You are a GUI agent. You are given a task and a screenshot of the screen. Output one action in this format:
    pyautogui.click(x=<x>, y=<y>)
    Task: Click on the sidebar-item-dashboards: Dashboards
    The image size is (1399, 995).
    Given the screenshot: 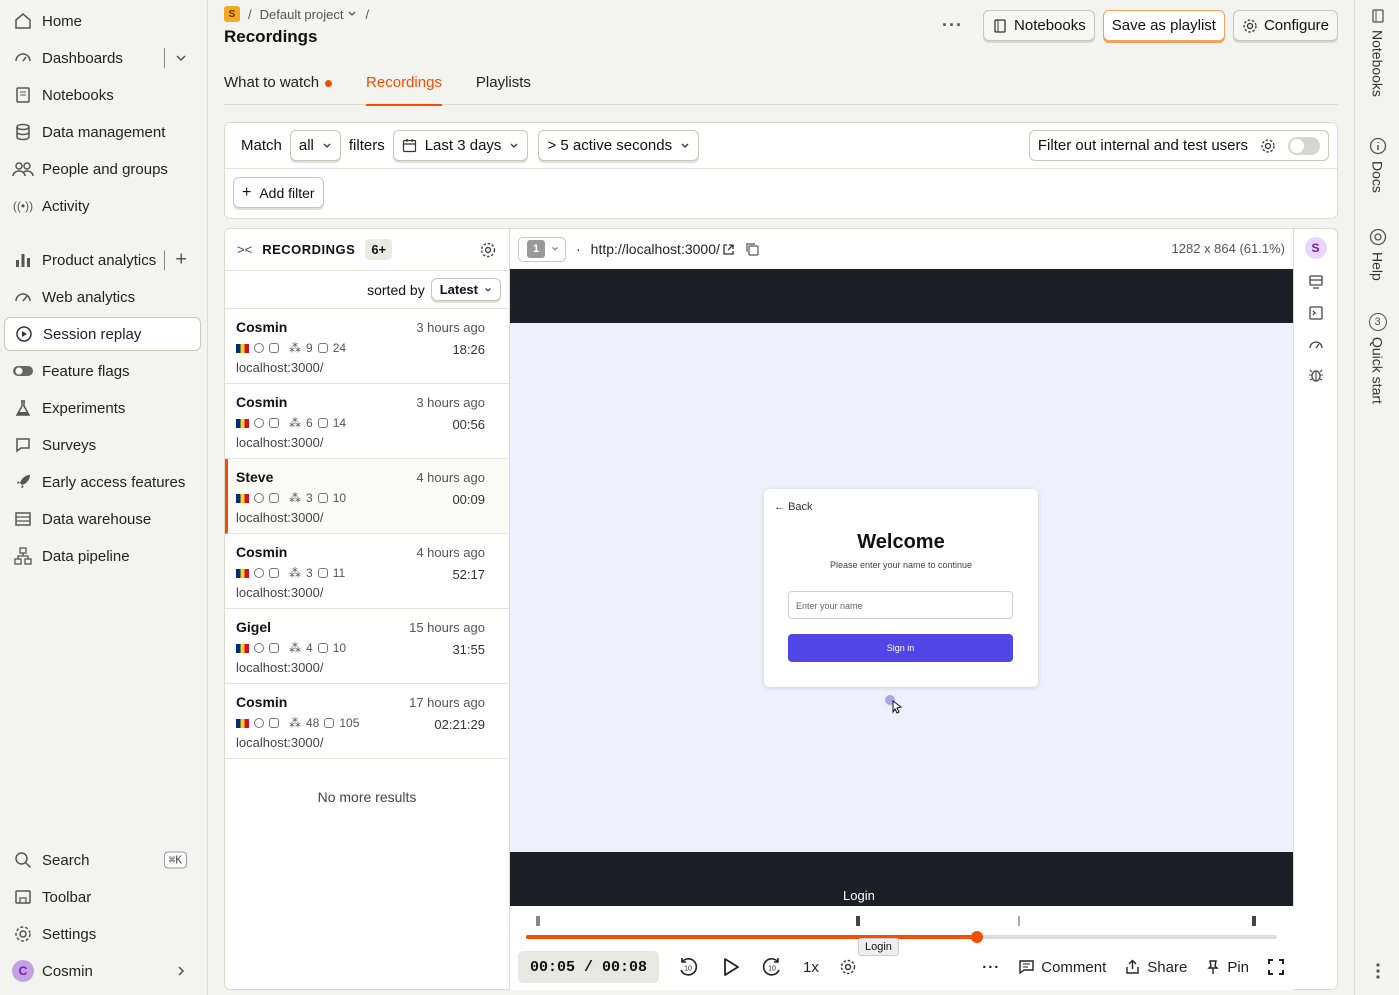 What is the action you would take?
    pyautogui.click(x=102, y=58)
    